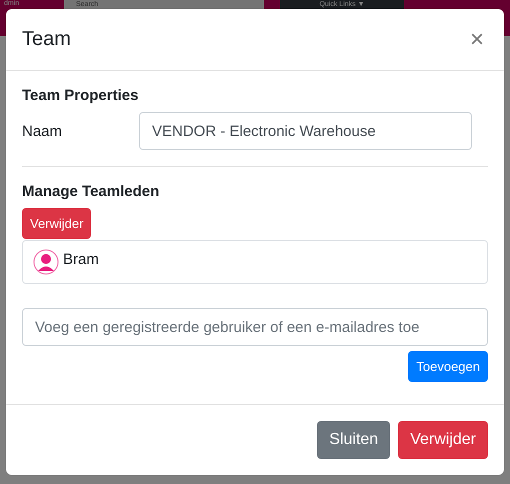  Describe the element at coordinates (81, 259) in the screenshot. I see `member-name: Bram` at that location.